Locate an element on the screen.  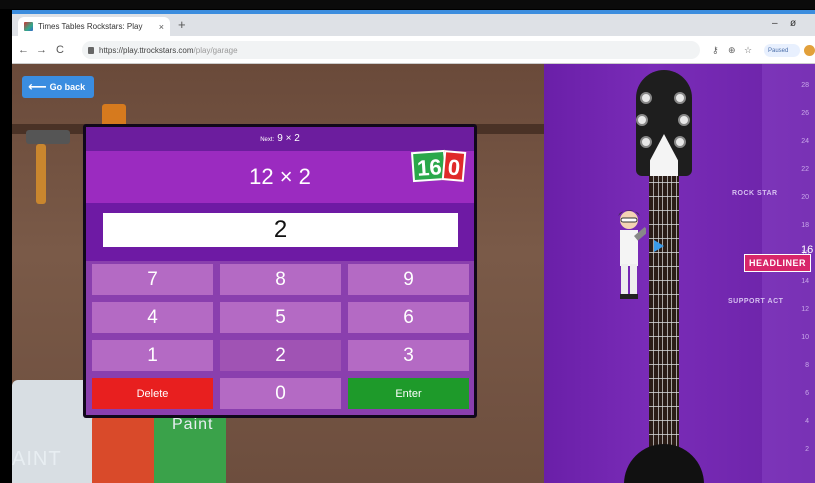
new-tab-button: + is located at coordinates (182, 25).